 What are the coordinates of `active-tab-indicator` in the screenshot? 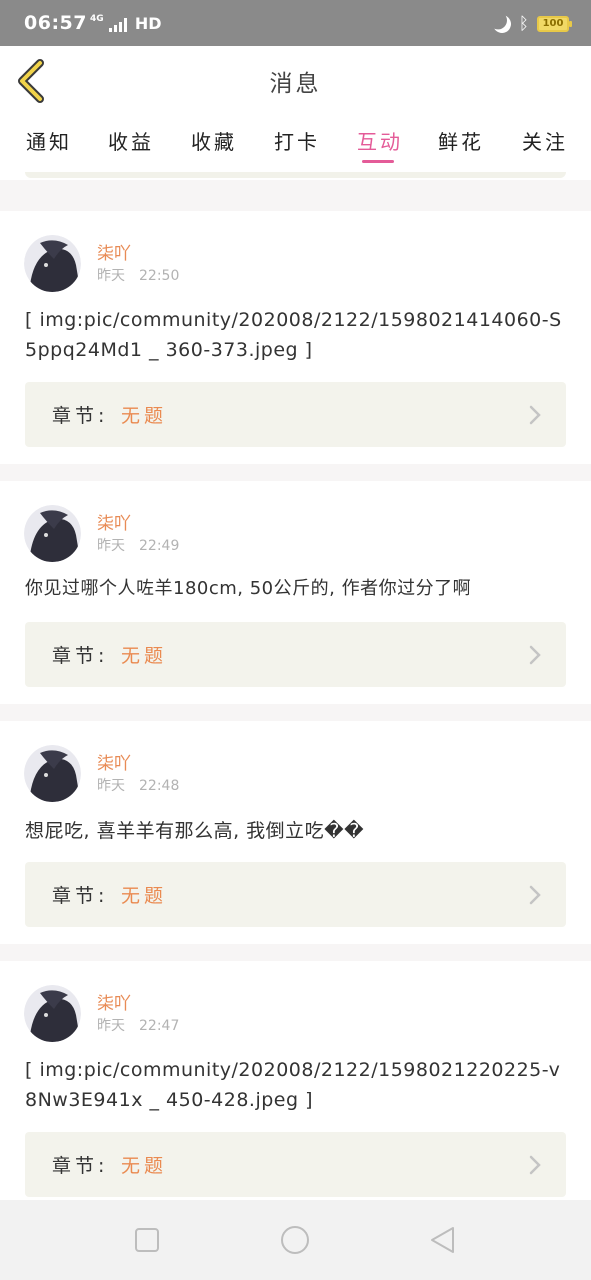 It's located at (378, 161).